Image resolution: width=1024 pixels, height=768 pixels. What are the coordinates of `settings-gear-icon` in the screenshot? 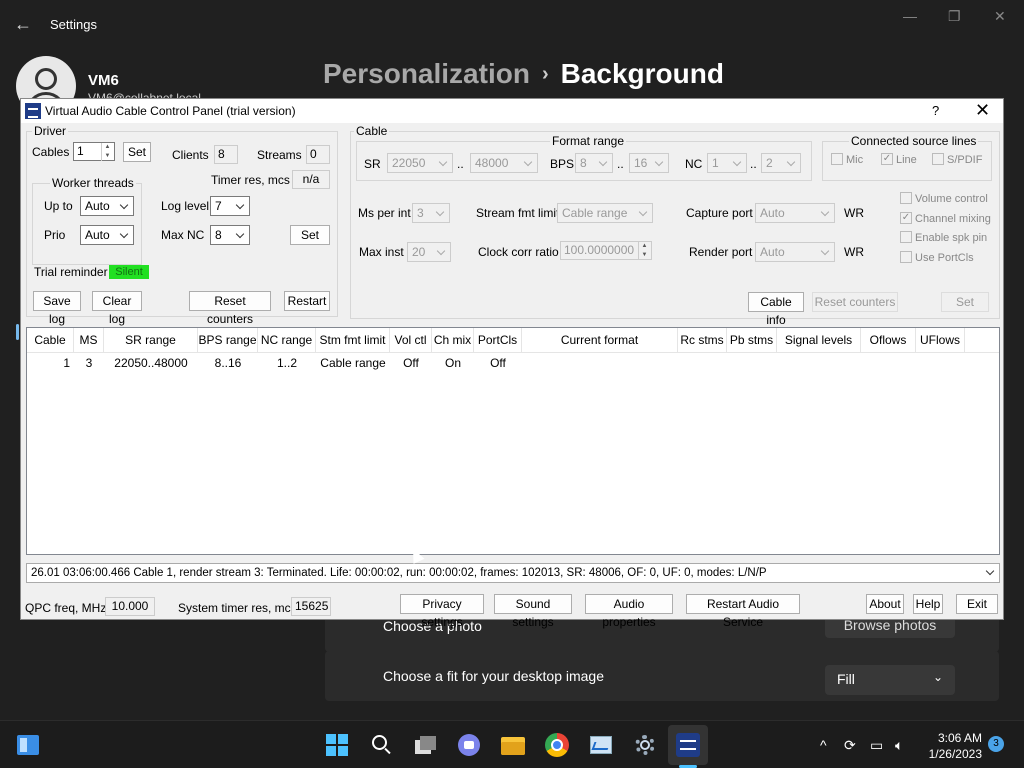 It's located at (645, 745).